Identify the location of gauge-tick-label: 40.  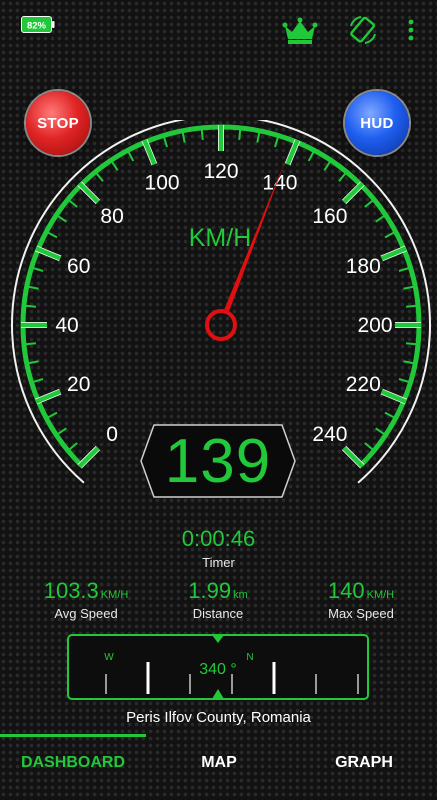
(66, 325).